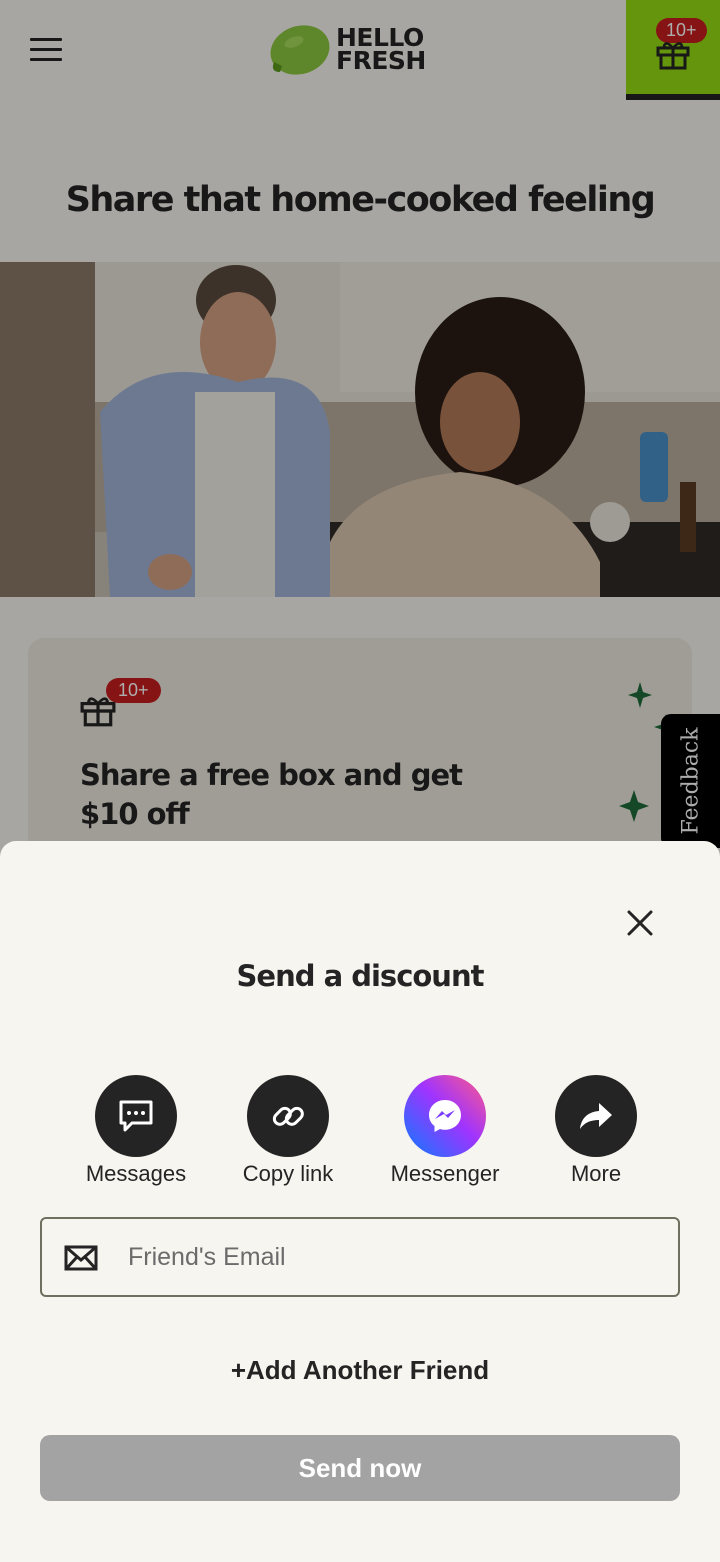  I want to click on share-label: More, so click(596, 1173).